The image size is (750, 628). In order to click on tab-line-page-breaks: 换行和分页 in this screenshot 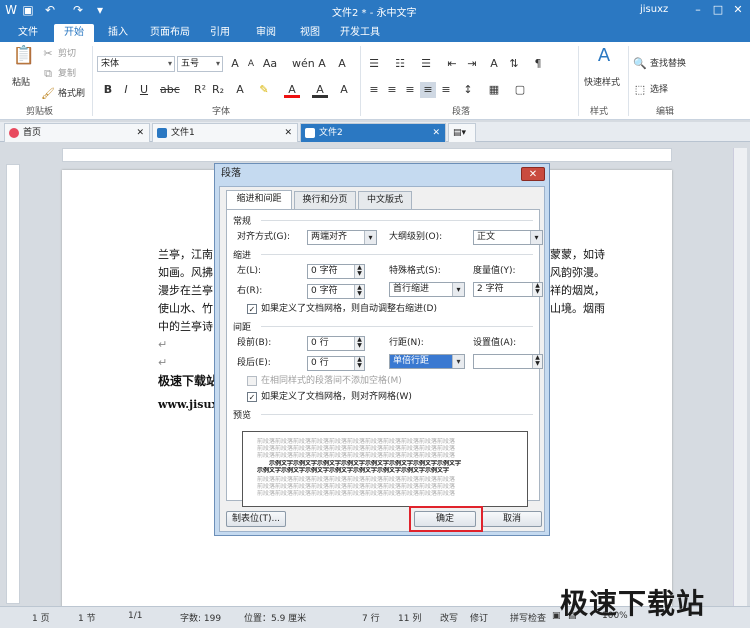, I will do `click(325, 200)`.